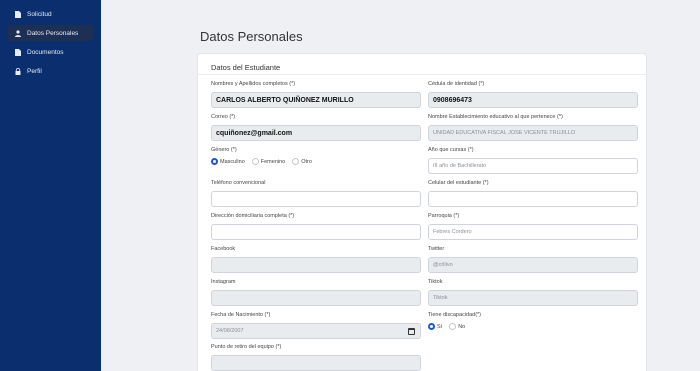  What do you see at coordinates (316, 363) in the screenshot?
I see `retiro-select` at bounding box center [316, 363].